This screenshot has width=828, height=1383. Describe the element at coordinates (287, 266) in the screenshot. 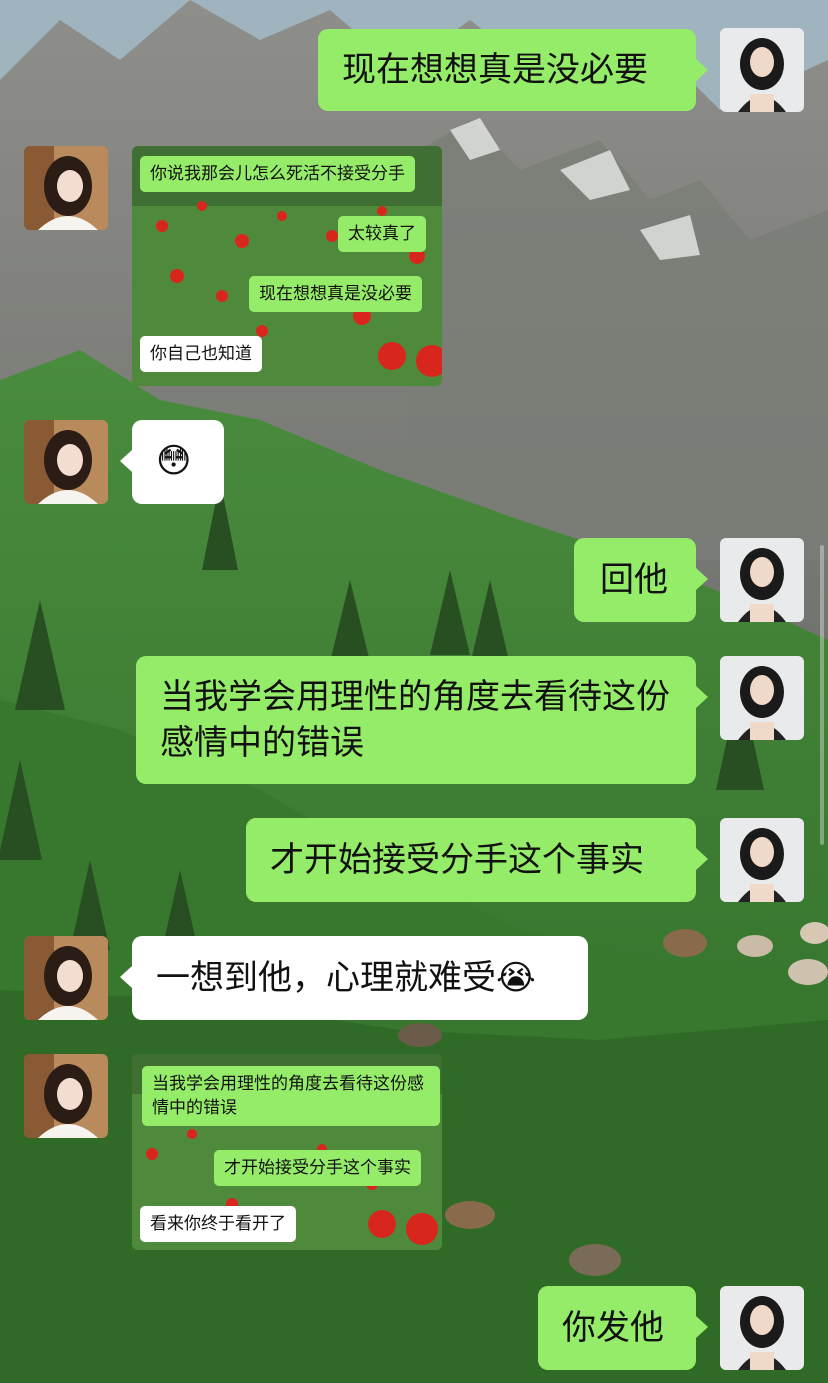

I see `chat-screenshot-image: 你说我那会儿怎么死活不接受分手 太较真了 现在想想真是没必要 你自己也知道` at that location.